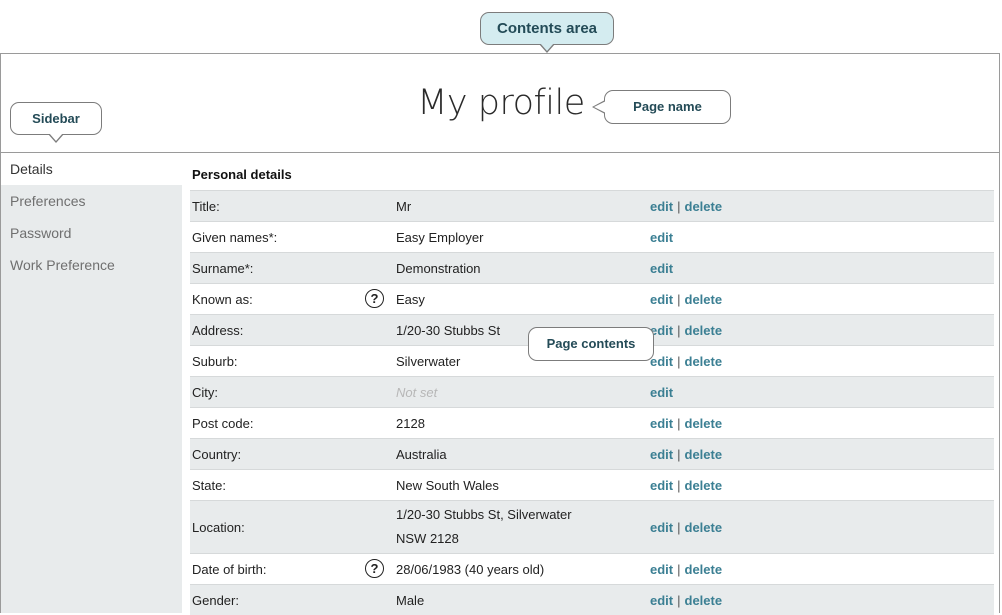  What do you see at coordinates (91, 169) in the screenshot?
I see `sidebar-item-details: Details` at bounding box center [91, 169].